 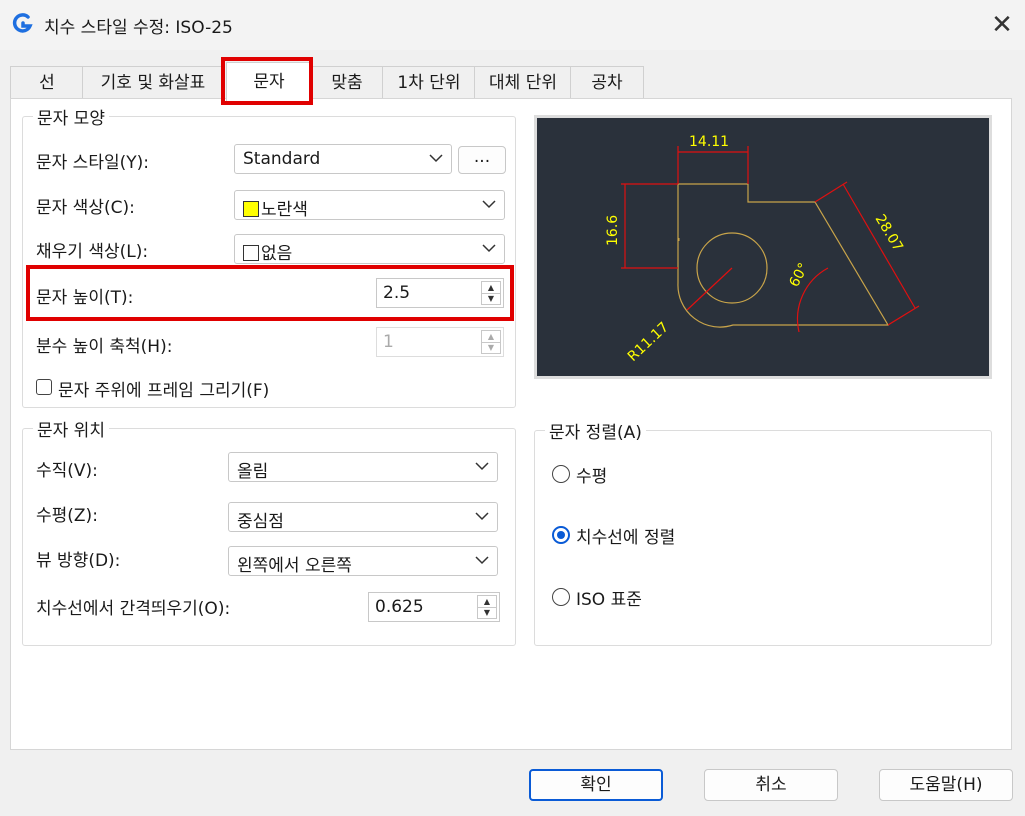 What do you see at coordinates (434, 607) in the screenshot?
I see `offset-spinner: 0.625 ▲ ▼` at bounding box center [434, 607].